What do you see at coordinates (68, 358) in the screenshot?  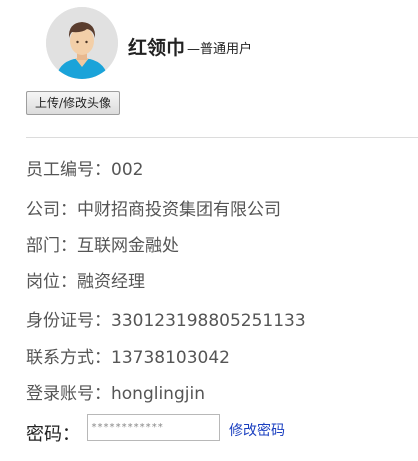 I see `contact-label: 联系方式：` at bounding box center [68, 358].